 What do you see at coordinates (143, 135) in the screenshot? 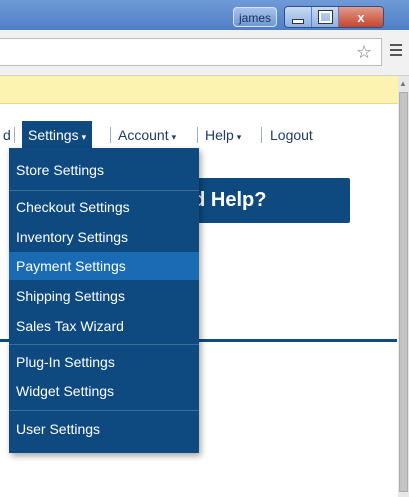
I see `nav-account-label: Account` at bounding box center [143, 135].